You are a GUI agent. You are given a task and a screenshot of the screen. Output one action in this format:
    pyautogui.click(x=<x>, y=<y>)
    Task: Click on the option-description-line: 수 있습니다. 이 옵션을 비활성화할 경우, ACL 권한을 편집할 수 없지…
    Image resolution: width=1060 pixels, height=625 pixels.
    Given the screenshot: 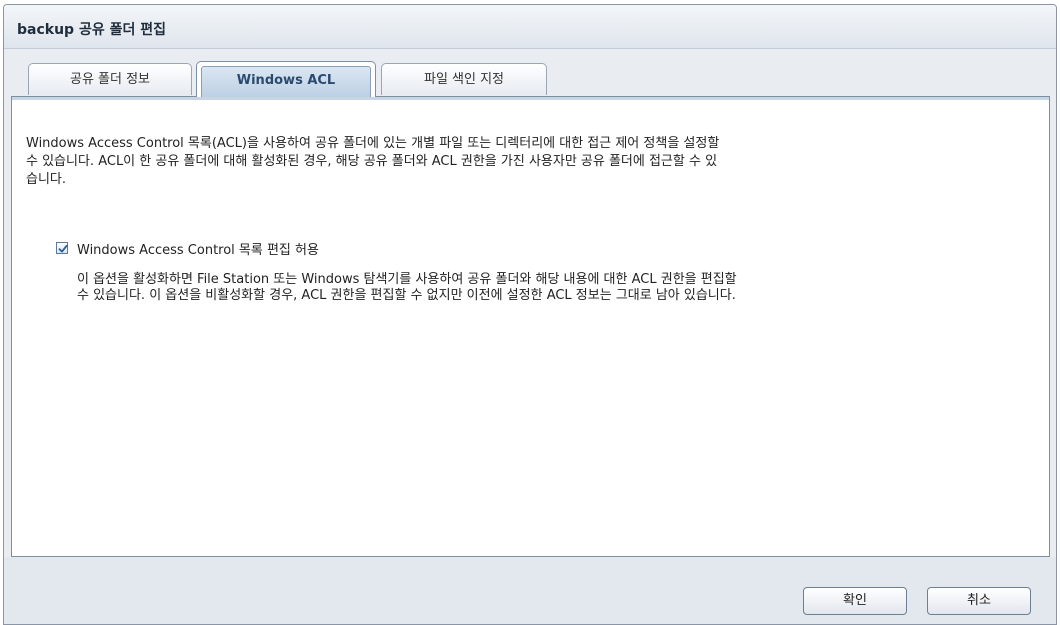 What is the action you would take?
    pyautogui.click(x=406, y=295)
    